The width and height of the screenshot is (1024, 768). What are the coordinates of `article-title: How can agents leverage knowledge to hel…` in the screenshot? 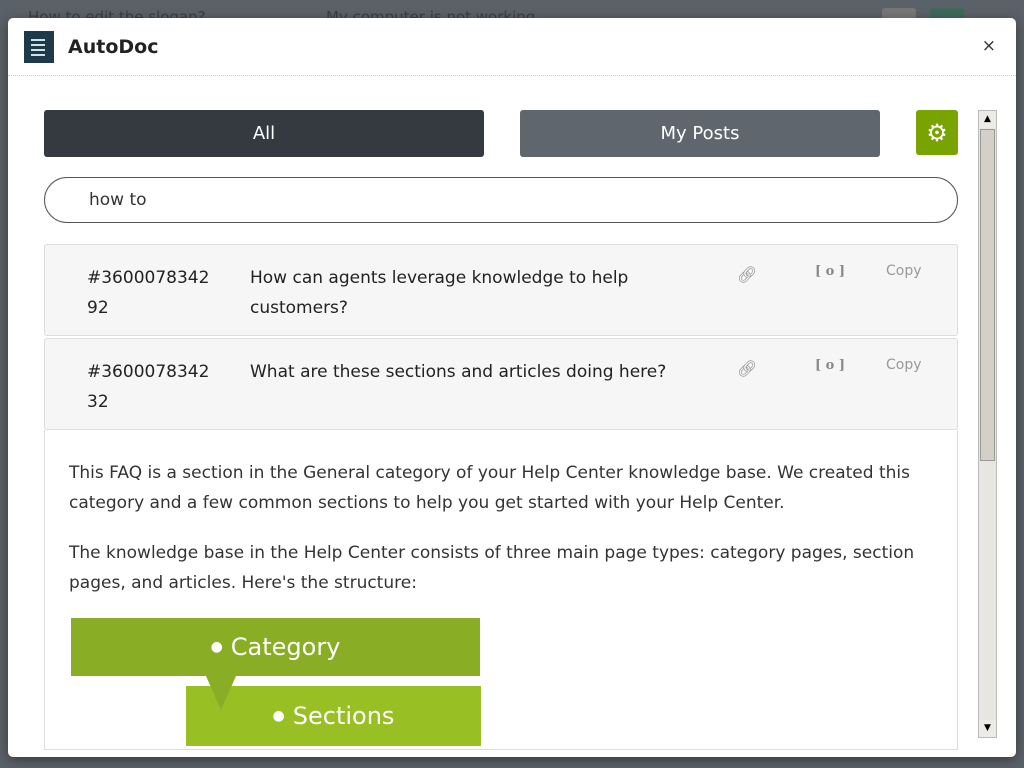 It's located at (460, 293).